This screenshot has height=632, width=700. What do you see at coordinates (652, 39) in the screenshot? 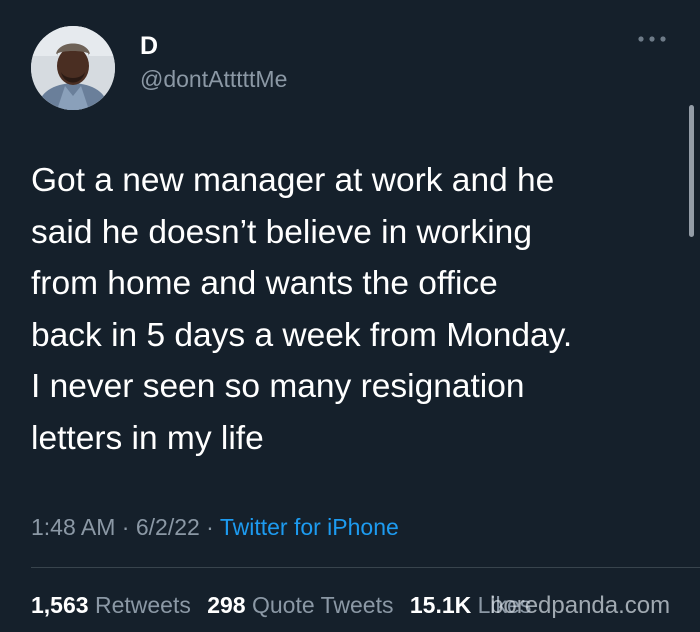
I see `more-horizontal-icon` at bounding box center [652, 39].